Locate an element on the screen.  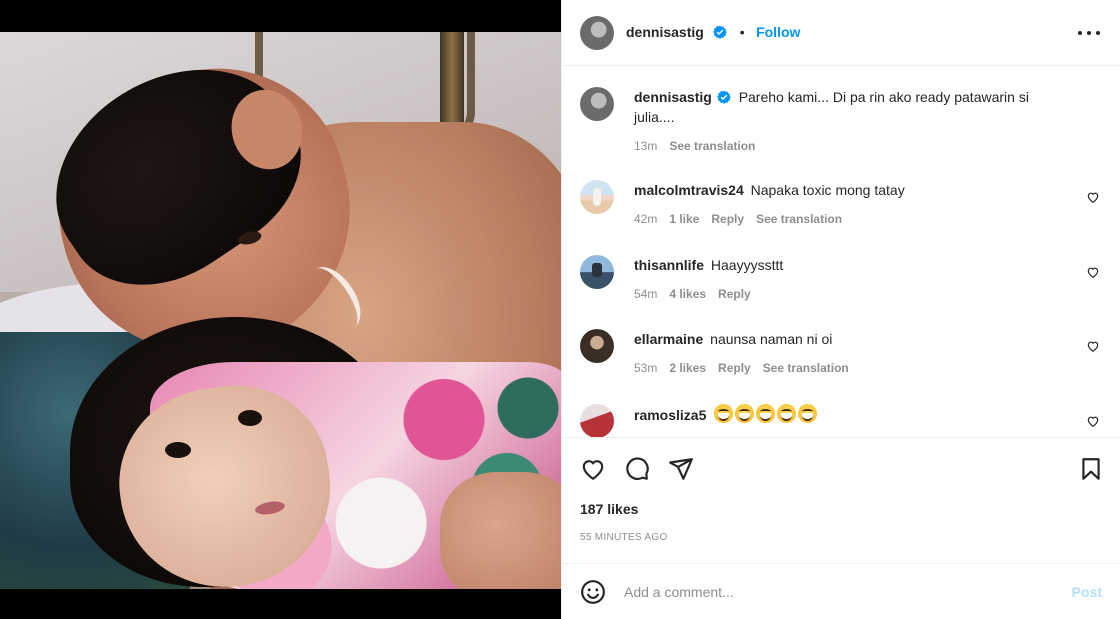
comment-text: Haayyyssttt is located at coordinates (747, 265).